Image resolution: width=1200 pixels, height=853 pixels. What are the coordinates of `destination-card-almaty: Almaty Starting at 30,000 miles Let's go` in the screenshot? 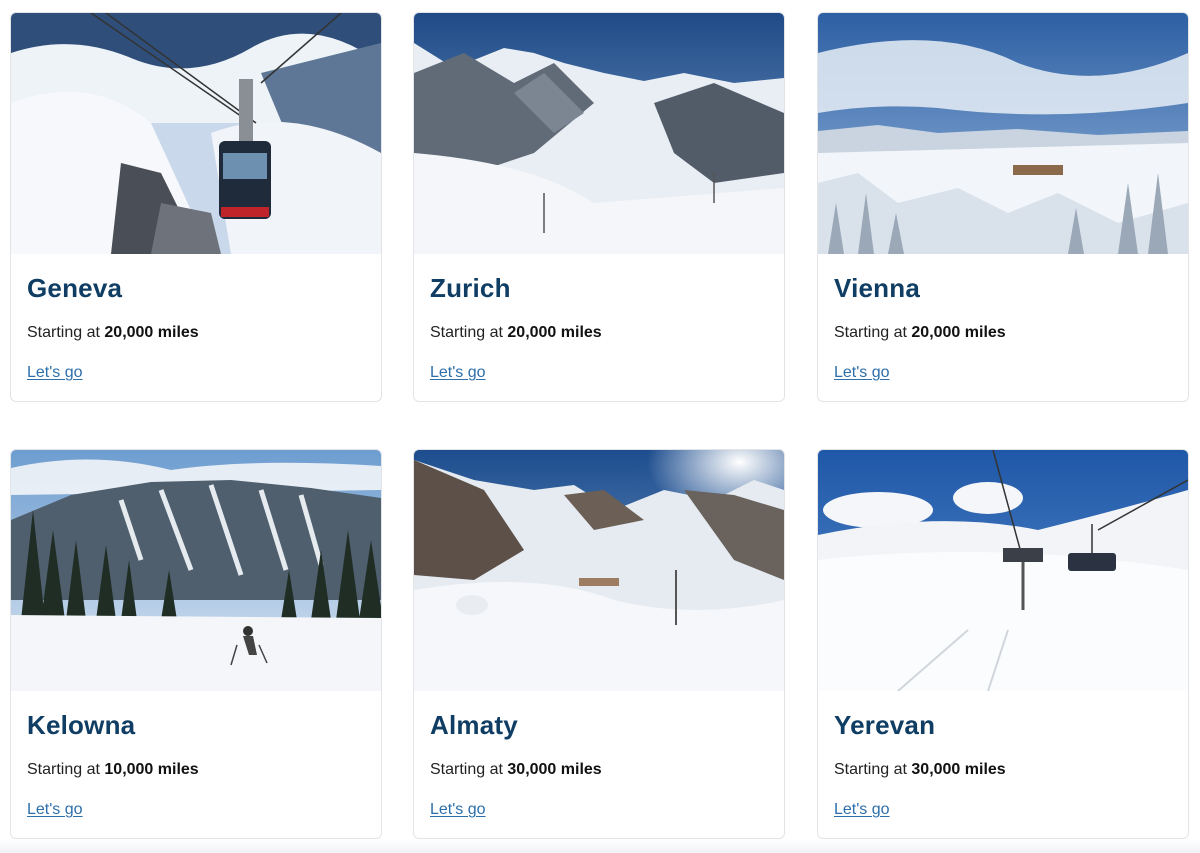 It's located at (599, 644).